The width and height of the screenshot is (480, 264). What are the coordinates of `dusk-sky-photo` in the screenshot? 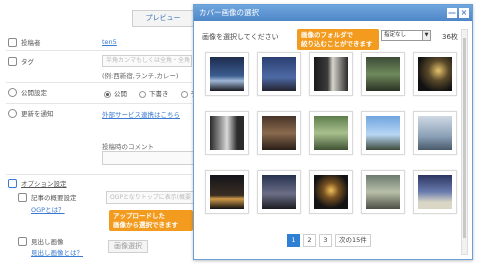 It's located at (279, 74).